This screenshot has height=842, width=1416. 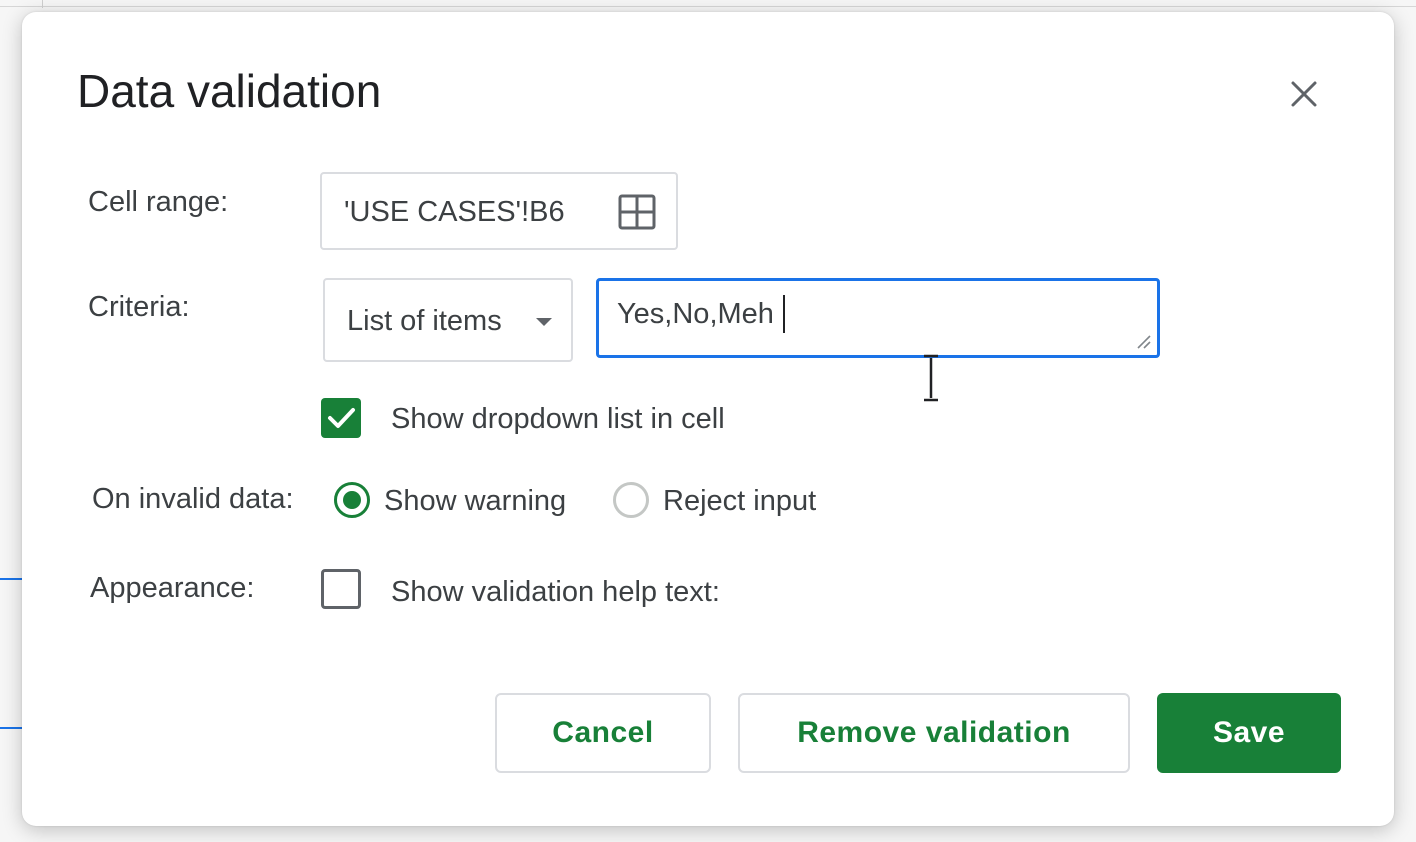 I want to click on cell-range-input: 'USE CASES'!B6, so click(x=499, y=211).